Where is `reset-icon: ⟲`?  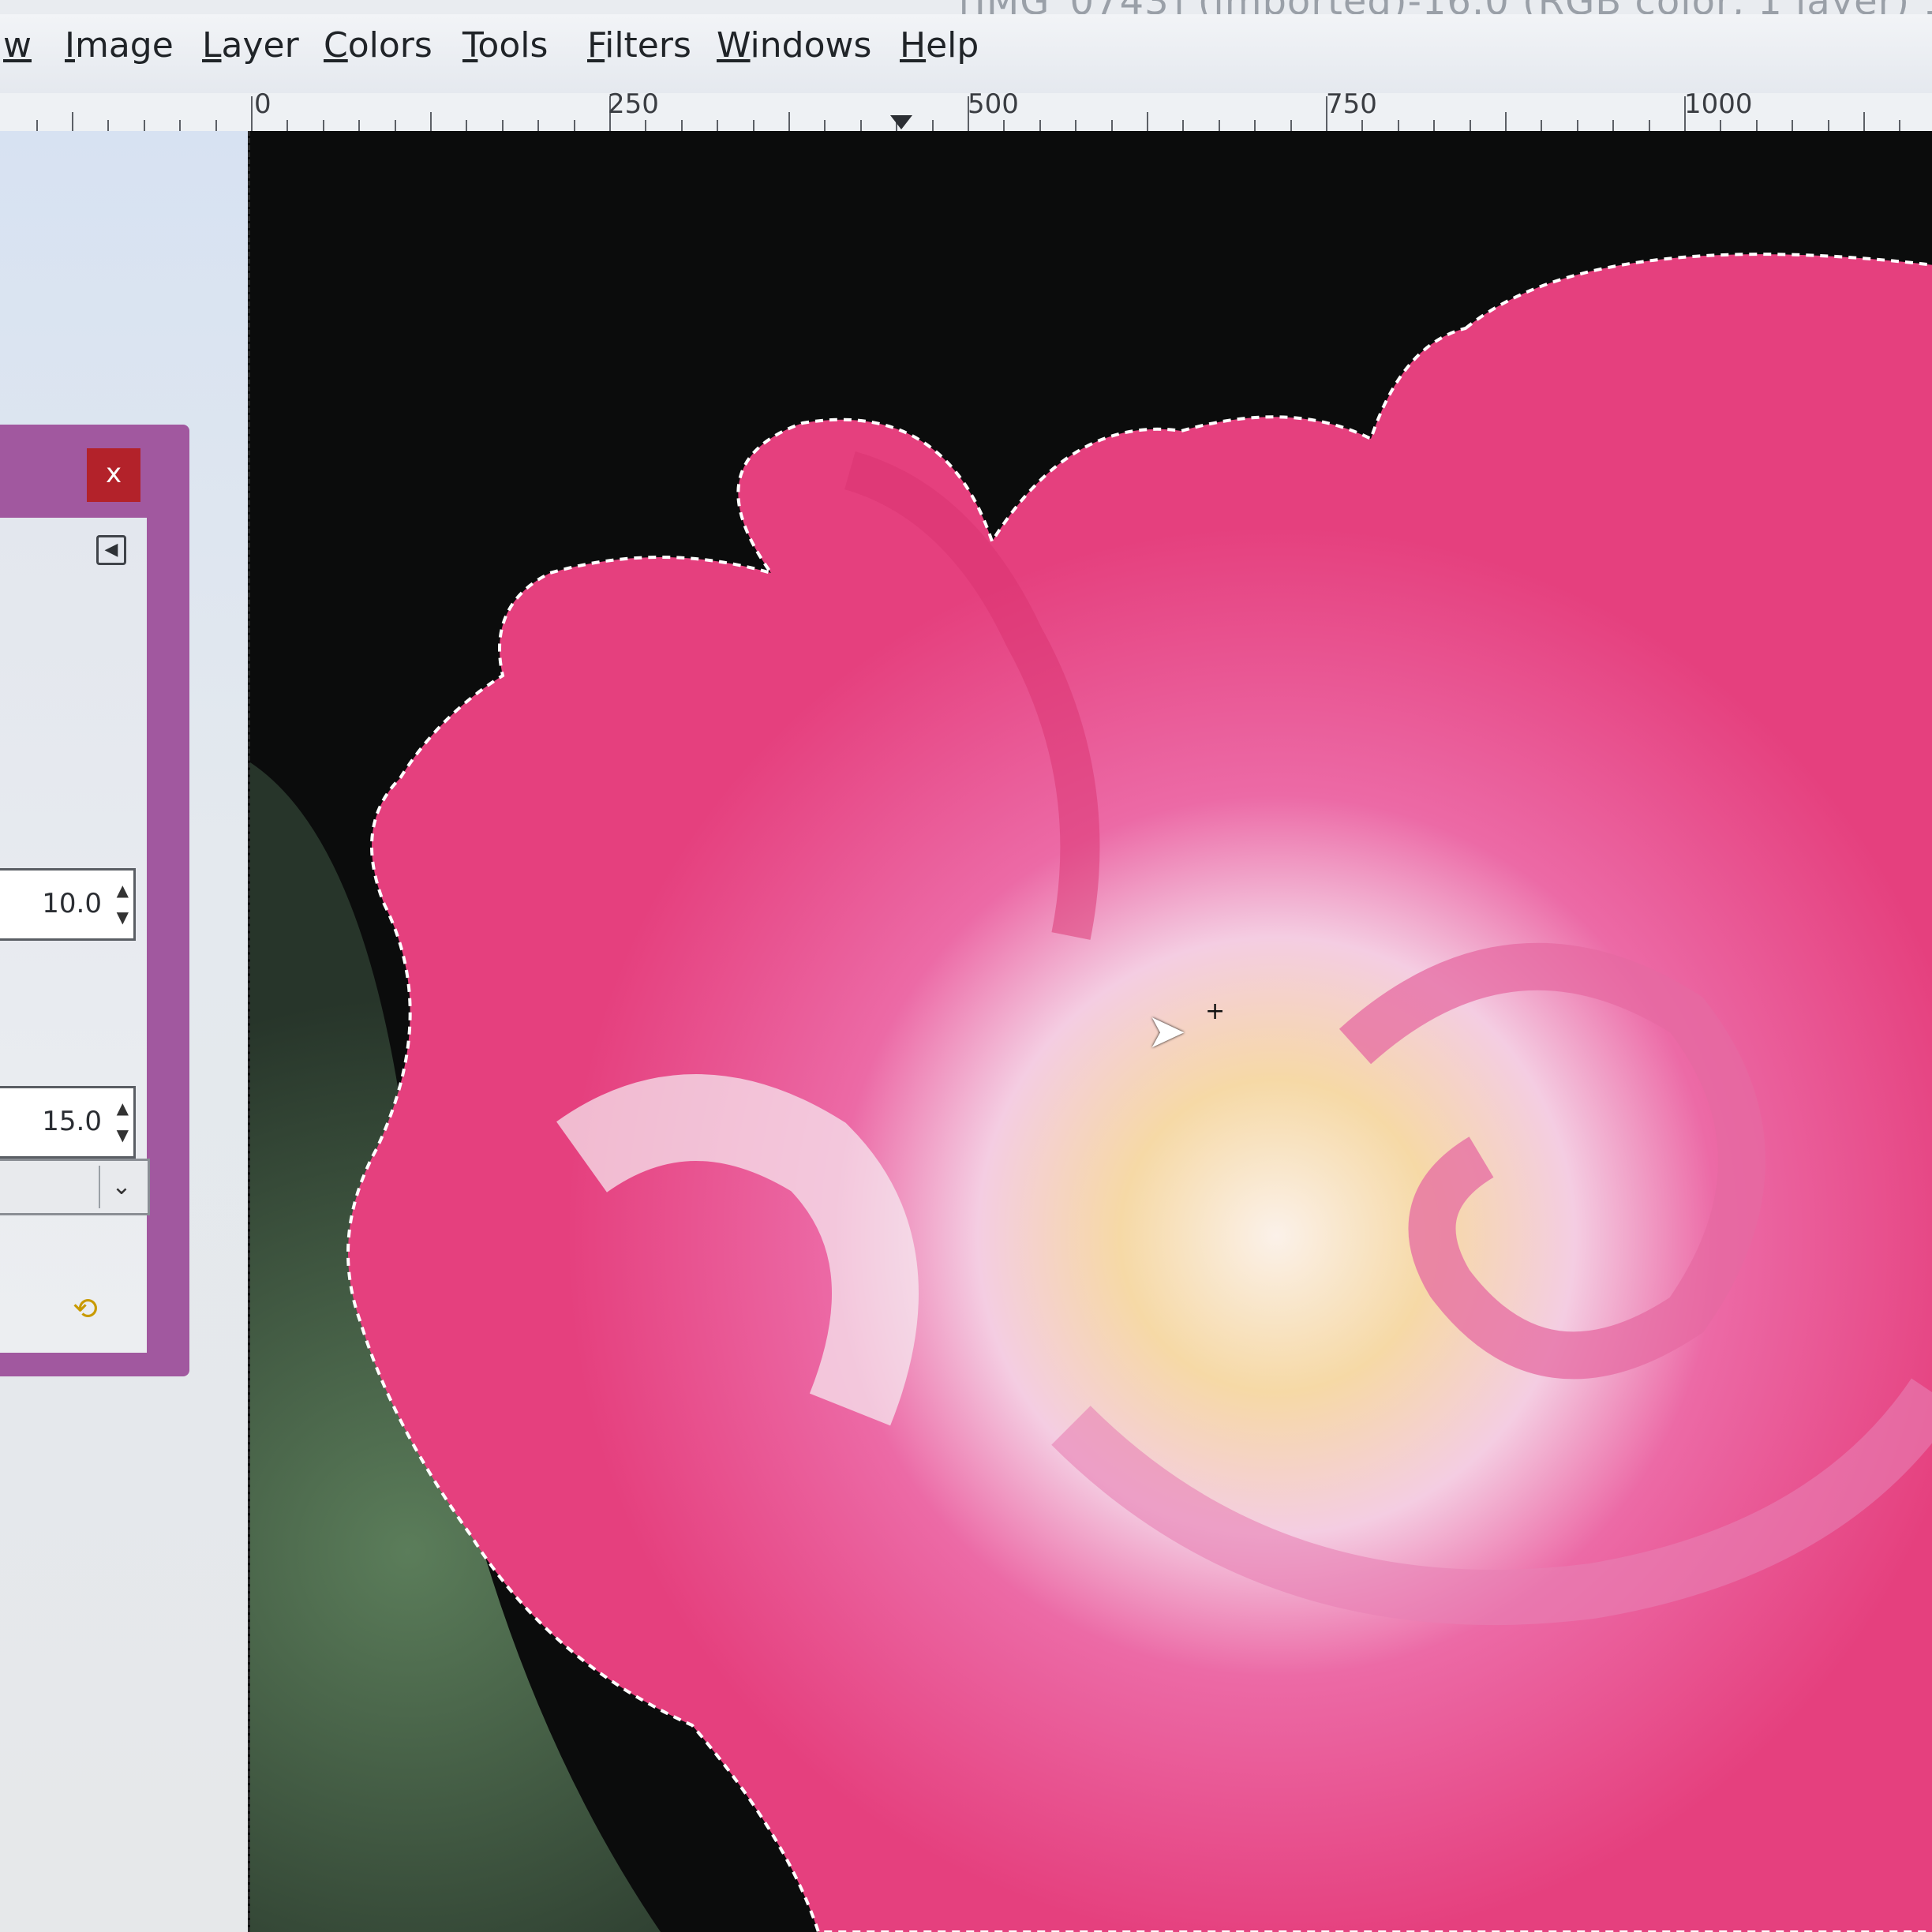
reset-icon: ⟲ is located at coordinates (85, 1308).